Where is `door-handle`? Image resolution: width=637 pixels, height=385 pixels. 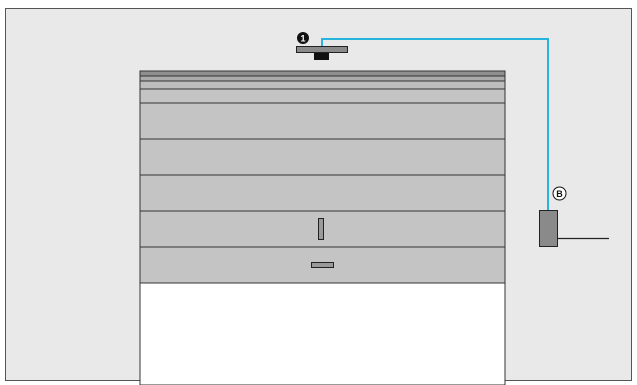 door-handle is located at coordinates (321, 229).